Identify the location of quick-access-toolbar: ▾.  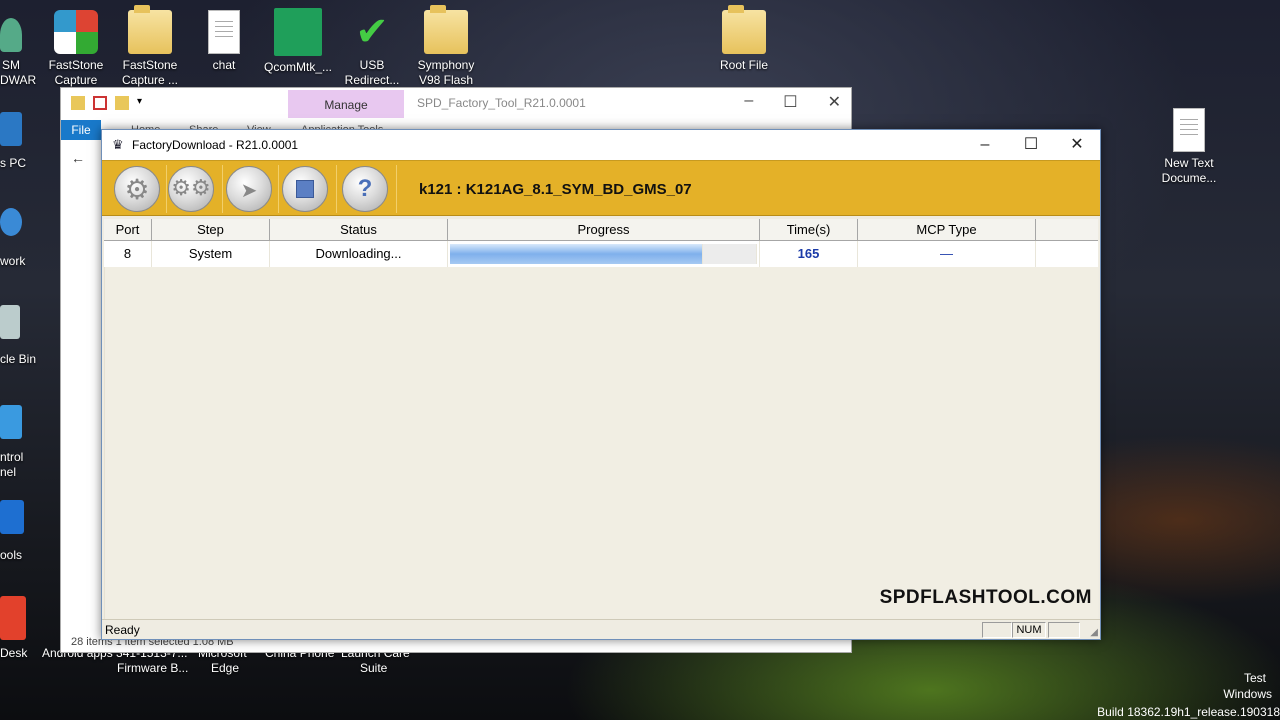
(111, 103).